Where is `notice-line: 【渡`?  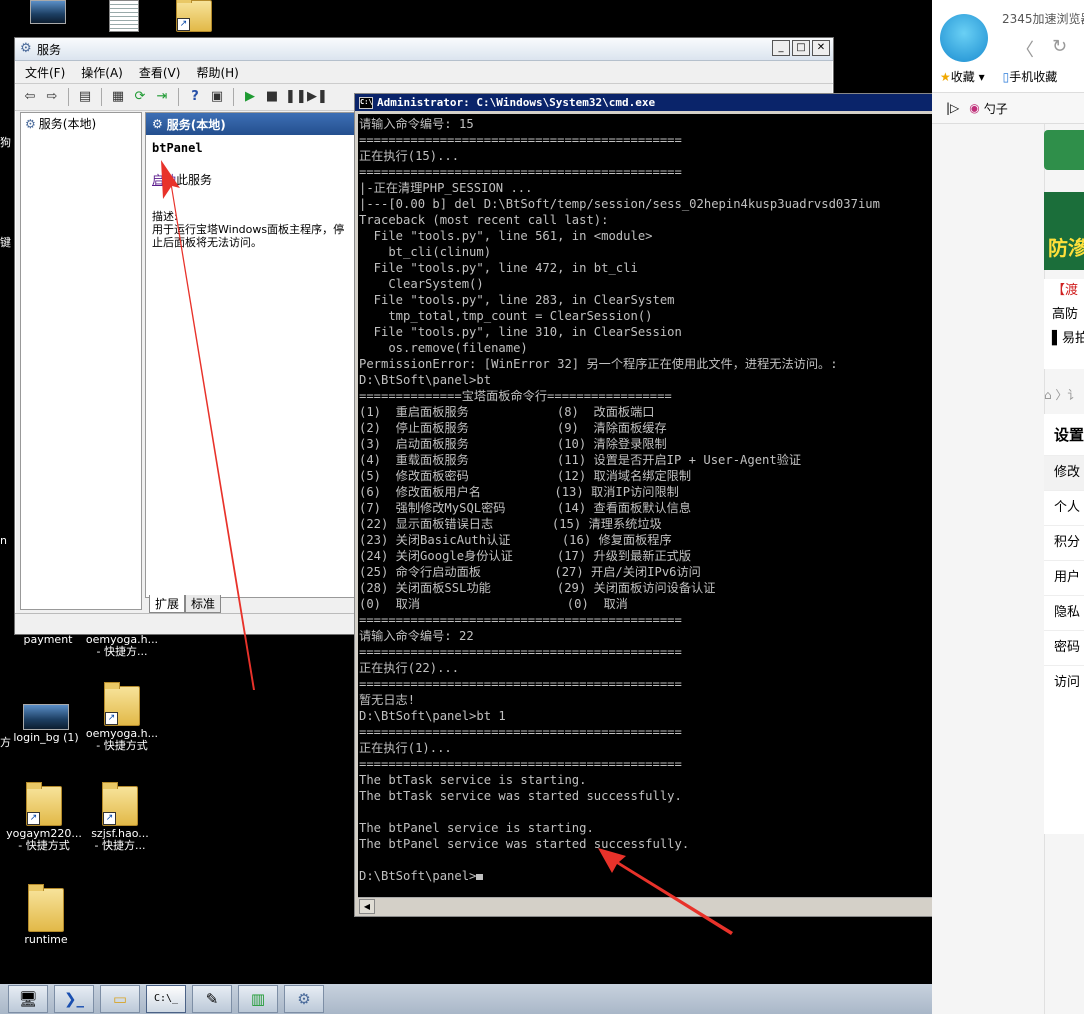
notice-line: 【渡 is located at coordinates (1068, 291).